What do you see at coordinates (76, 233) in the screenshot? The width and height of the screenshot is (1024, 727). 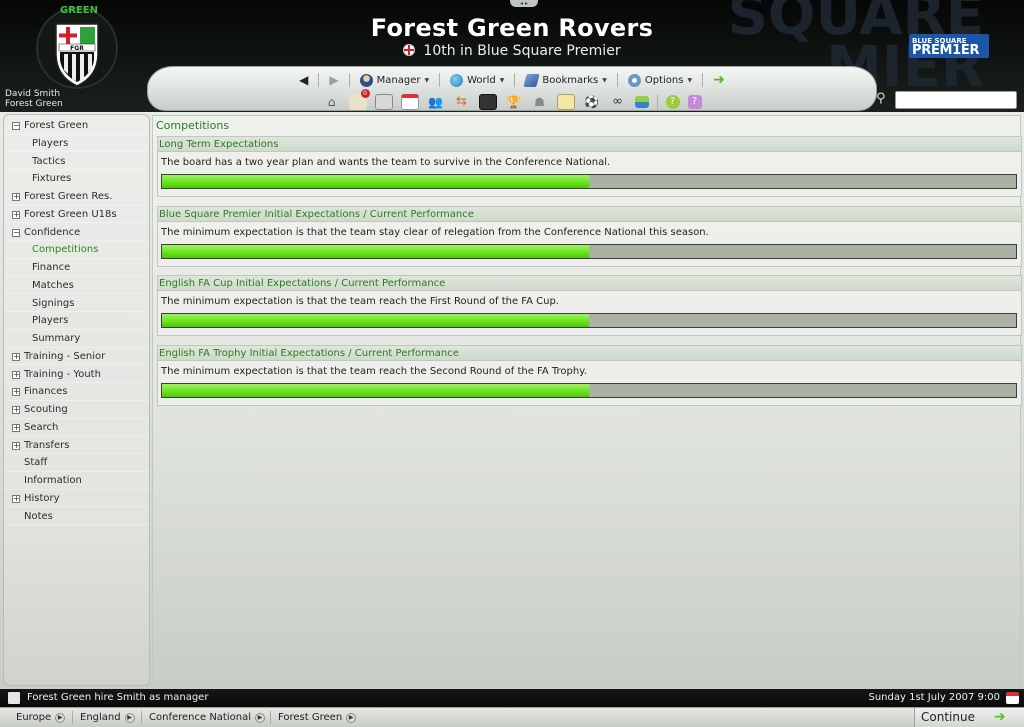 I see `sidebar-item-confidence: − Confidence` at bounding box center [76, 233].